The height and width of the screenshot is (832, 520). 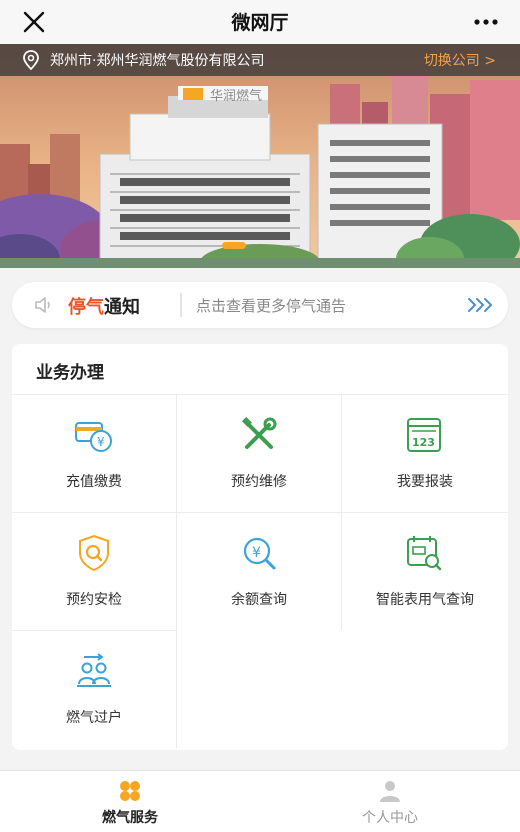 What do you see at coordinates (122, 307) in the screenshot?
I see `notice-title-dark: 通知` at bounding box center [122, 307].